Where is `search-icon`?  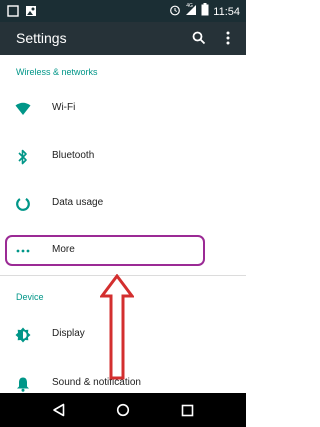 search-icon is located at coordinates (199, 38).